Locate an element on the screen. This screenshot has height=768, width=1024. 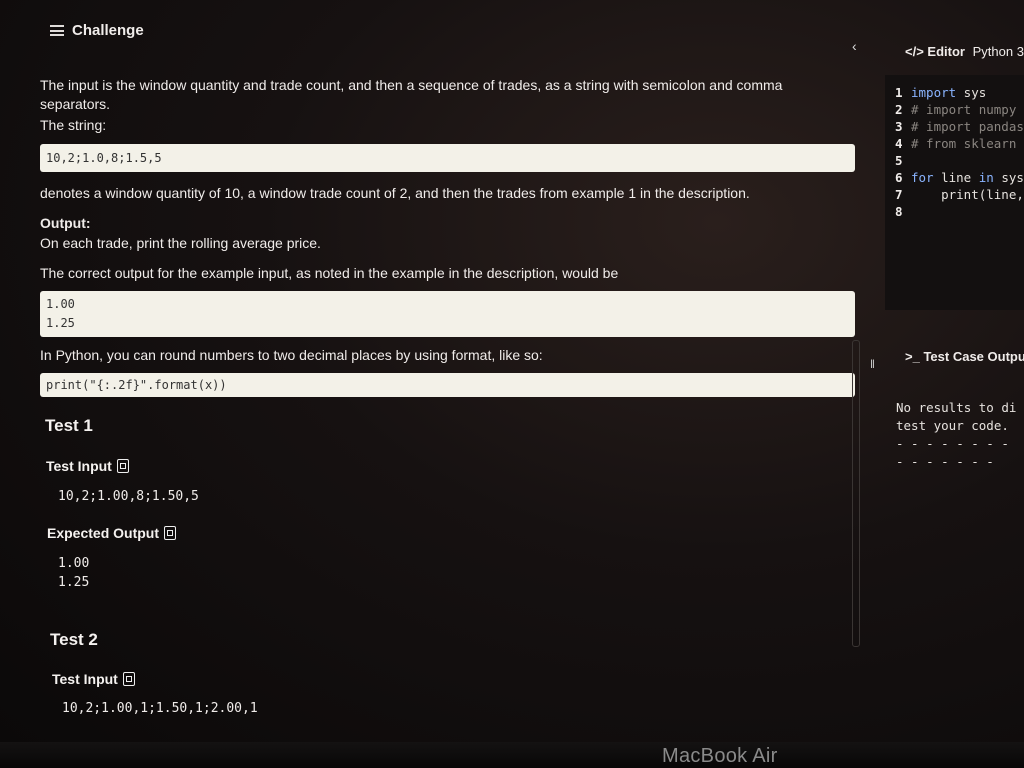
test-2-input-value: 10,2;1.00,1;1.50,1;2.00,1 is located at coordinates (160, 708).